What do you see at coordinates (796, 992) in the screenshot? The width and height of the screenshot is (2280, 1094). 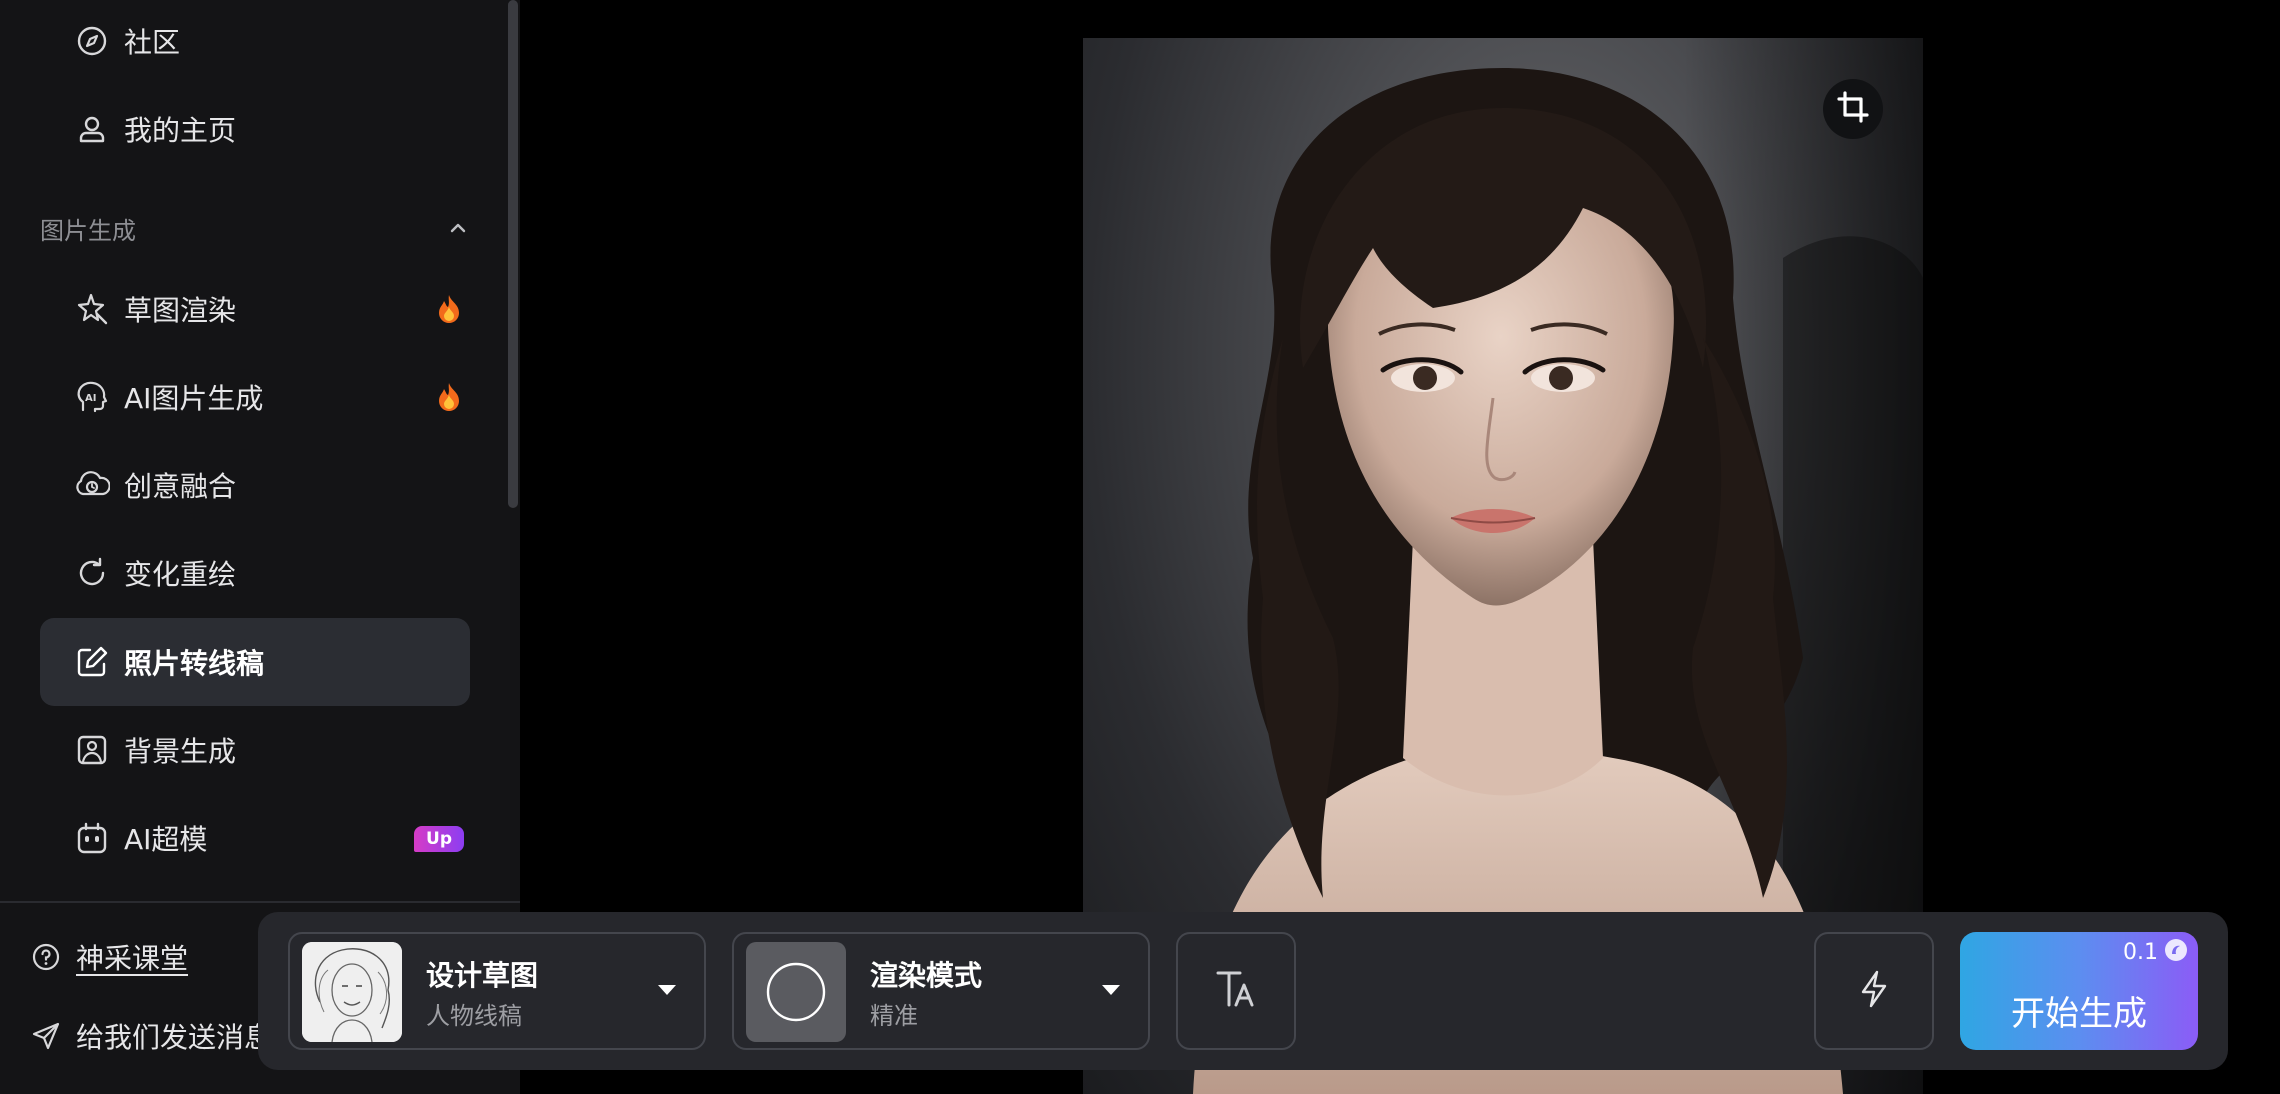 I see `render-mode-thumbnail` at bounding box center [796, 992].